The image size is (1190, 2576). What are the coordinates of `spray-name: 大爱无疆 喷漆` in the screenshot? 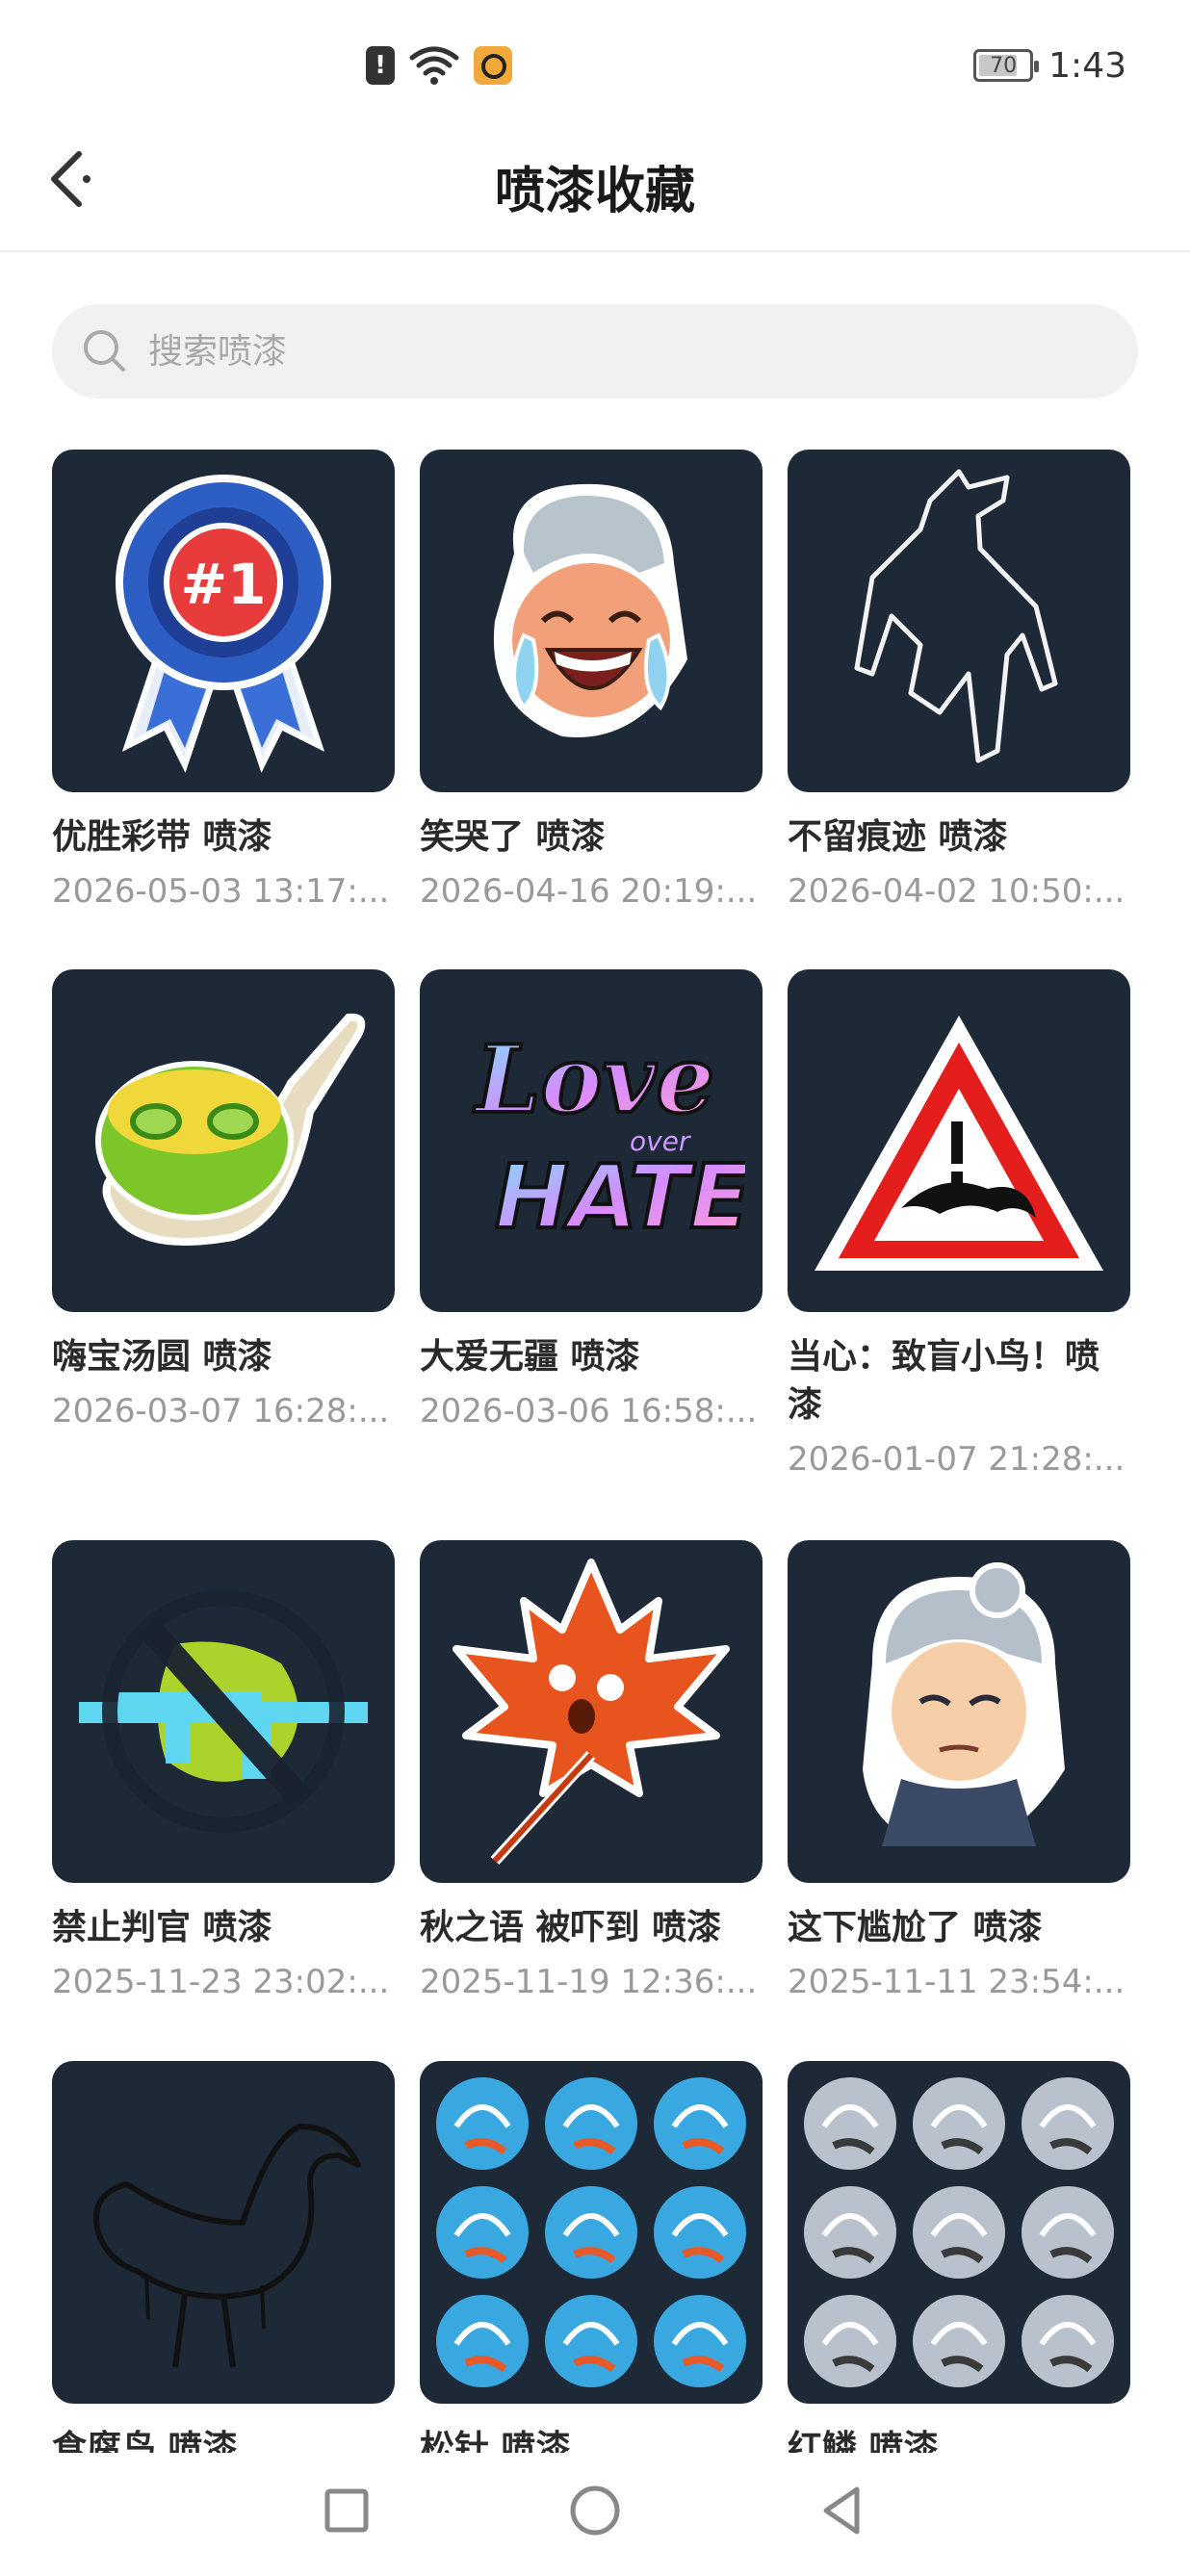 It's located at (530, 1357).